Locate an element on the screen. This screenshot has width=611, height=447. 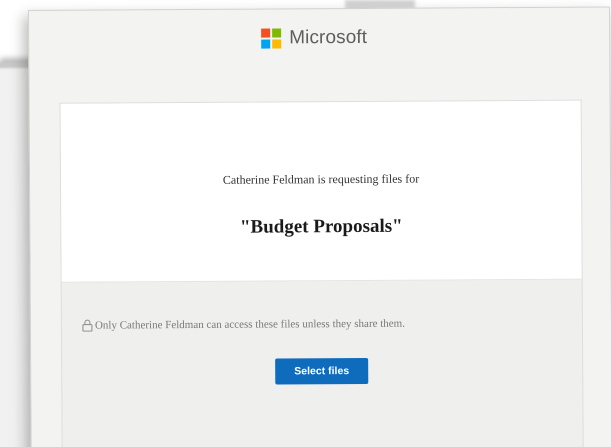
folder-name: "Budget Proposals" is located at coordinates (321, 226).